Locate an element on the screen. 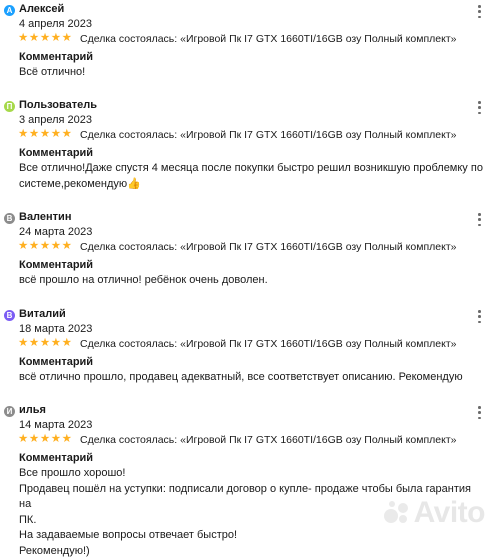 Image resolution: width=499 pixels, height=559 pixels. review-date: 24 марта 2023 is located at coordinates (55, 232).